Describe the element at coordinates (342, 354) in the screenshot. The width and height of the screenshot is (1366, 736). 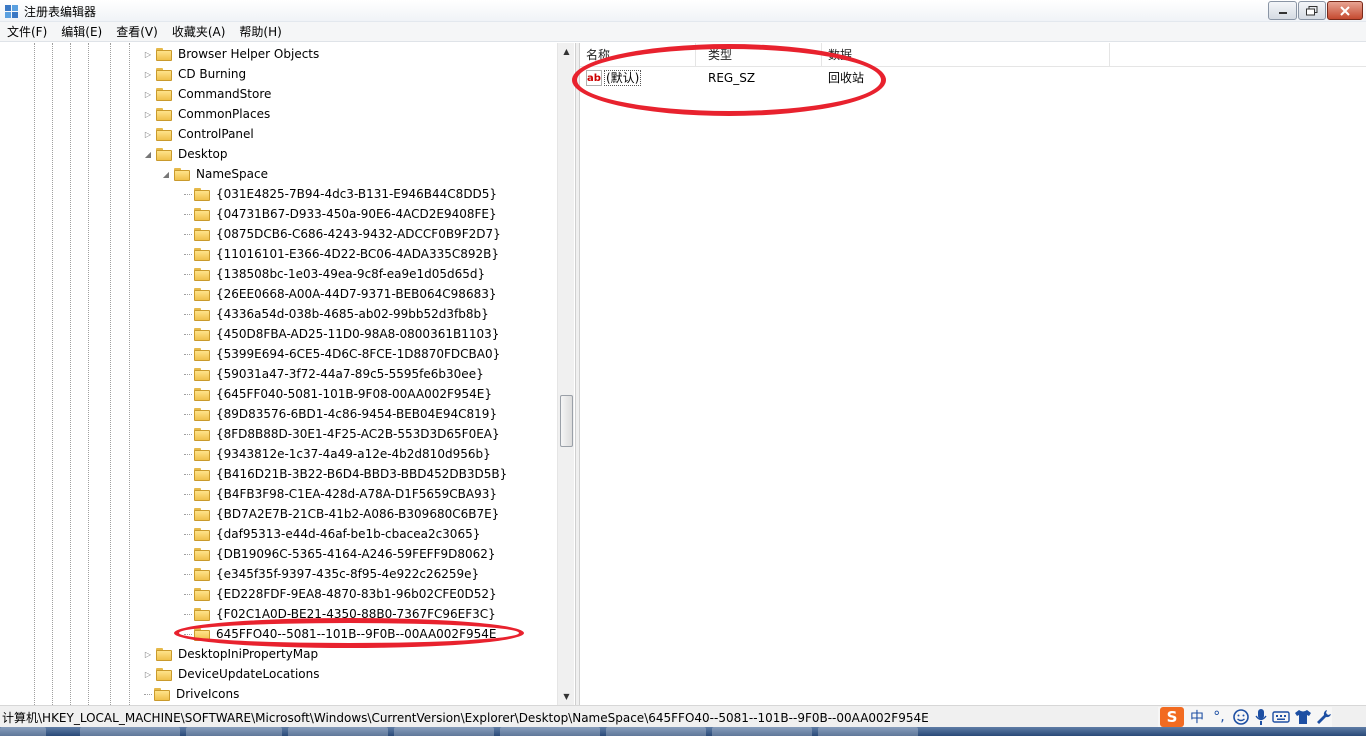
I see `namespace-key-item: {5399E694-6CE5-4D6C-8FCE-1D8870FDCBA0}` at that location.